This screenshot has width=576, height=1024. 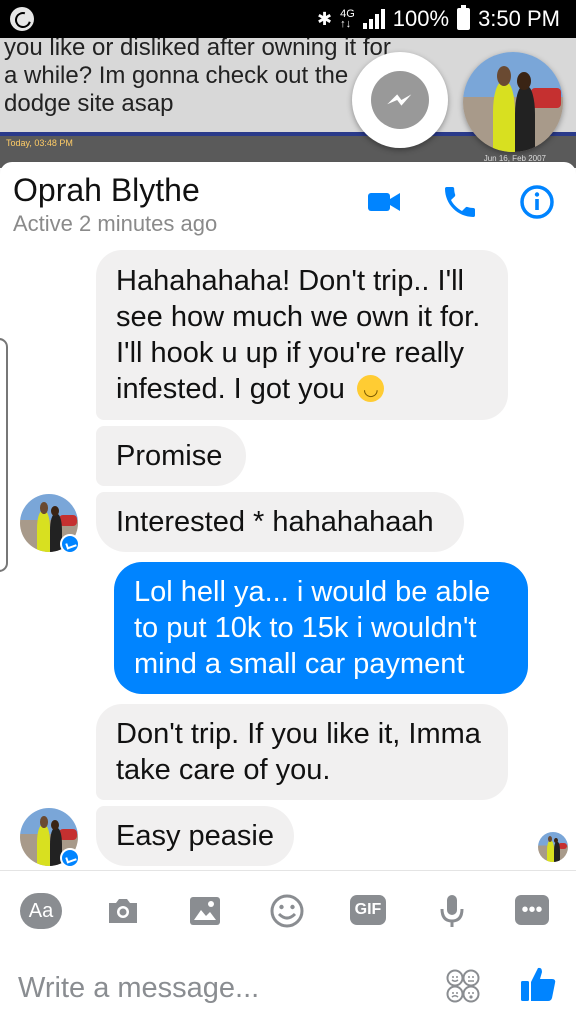 I want to click on gif-button: GIF, so click(x=368, y=910).